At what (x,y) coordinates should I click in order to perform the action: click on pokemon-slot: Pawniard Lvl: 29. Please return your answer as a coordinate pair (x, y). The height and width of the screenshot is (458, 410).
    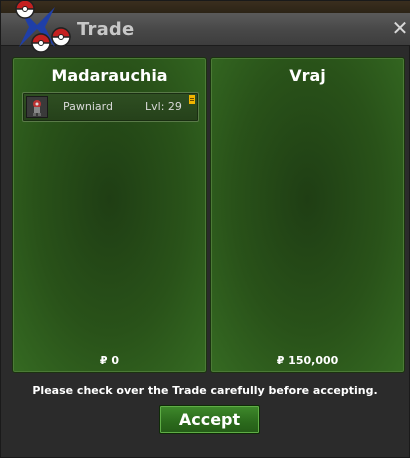
    Looking at the image, I should click on (110, 107).